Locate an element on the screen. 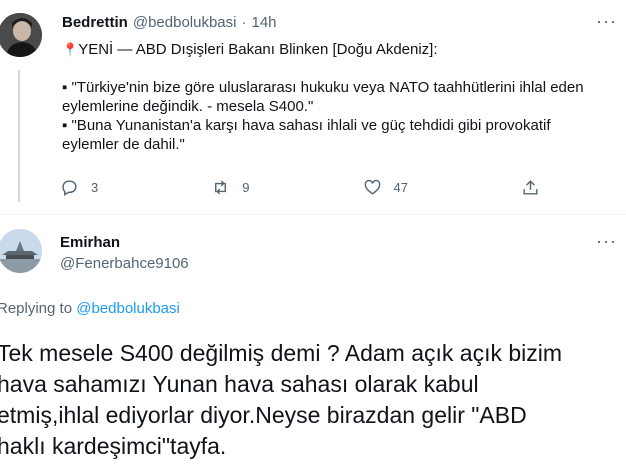 The height and width of the screenshot is (465, 626). avatar-bedrettin is located at coordinates (21, 35).